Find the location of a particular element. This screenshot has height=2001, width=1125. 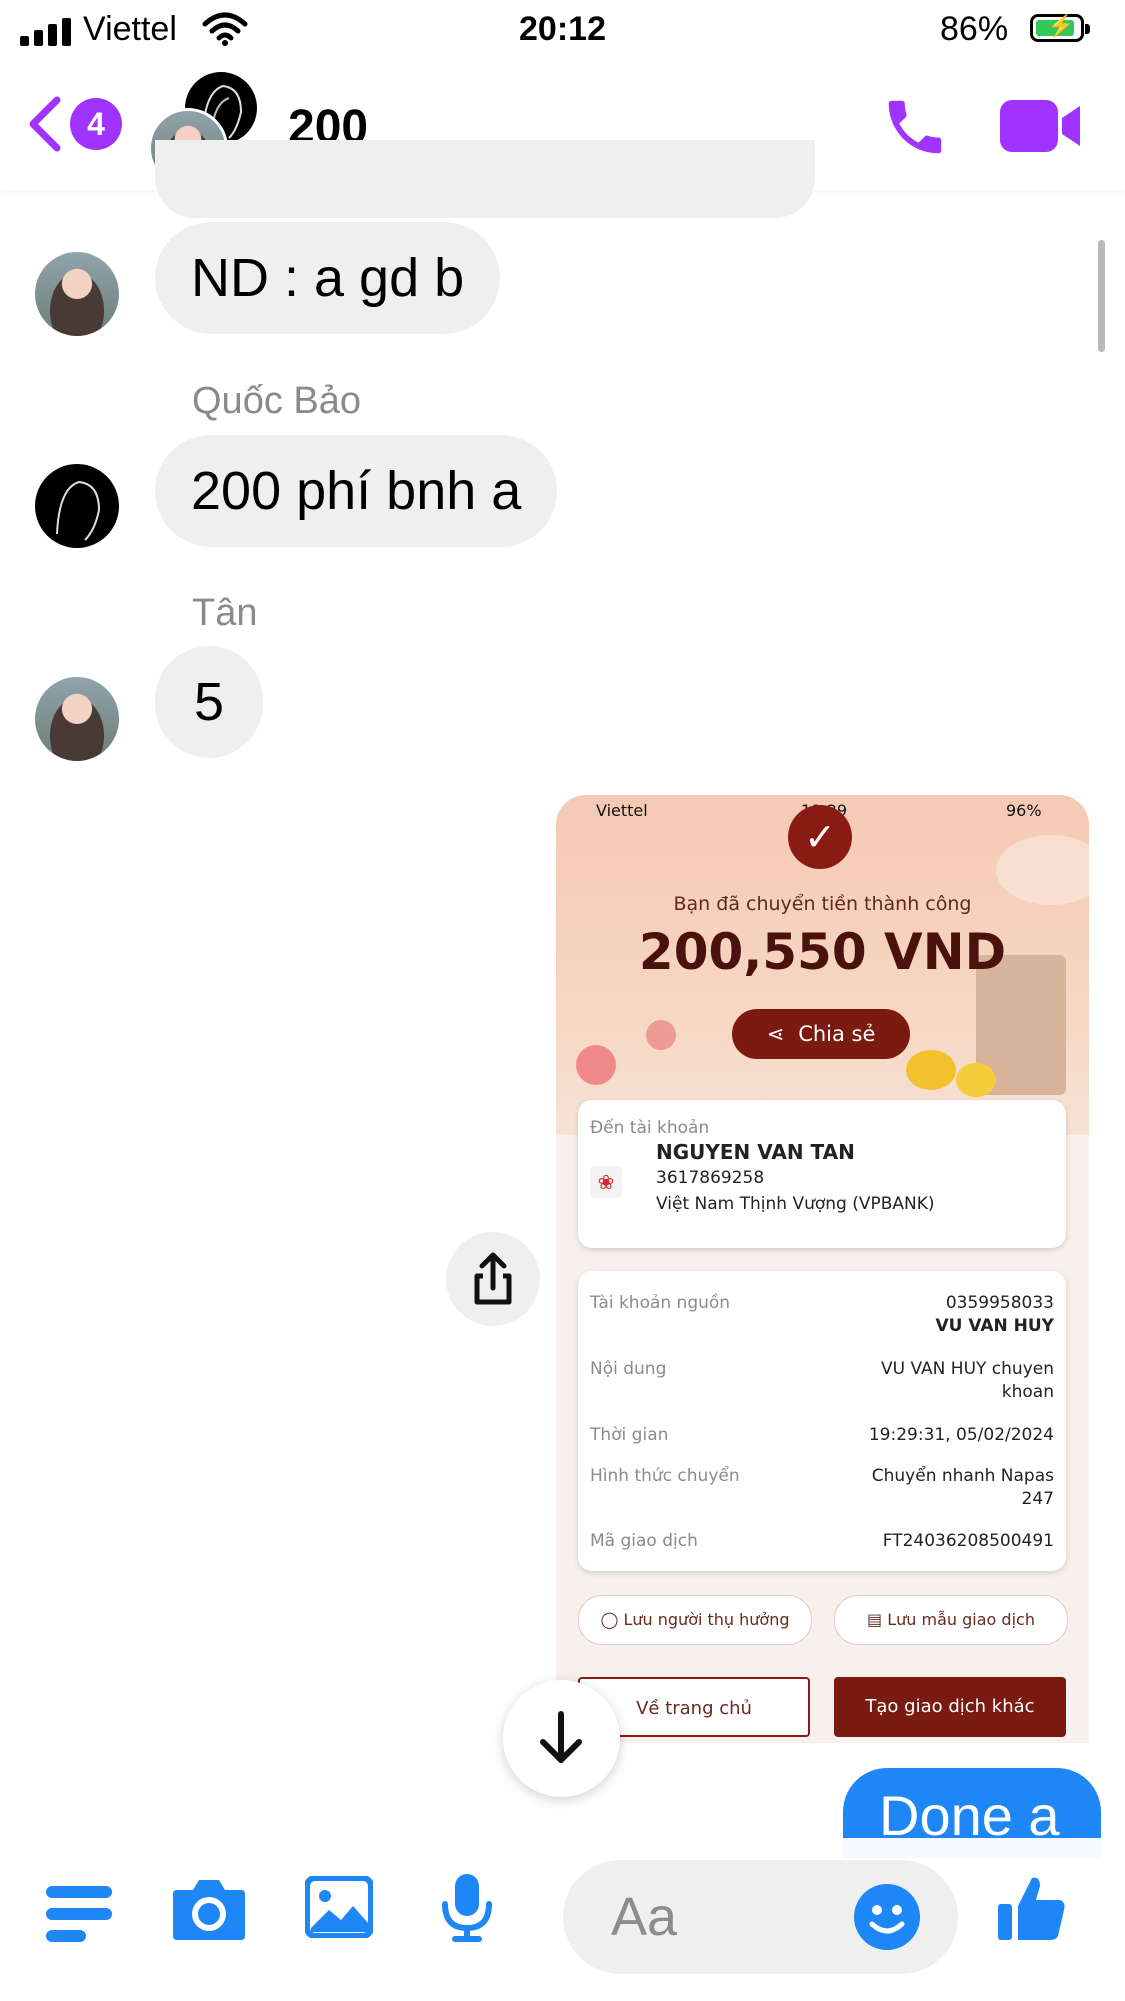

scroll-to-bottom-button is located at coordinates (561, 1738).